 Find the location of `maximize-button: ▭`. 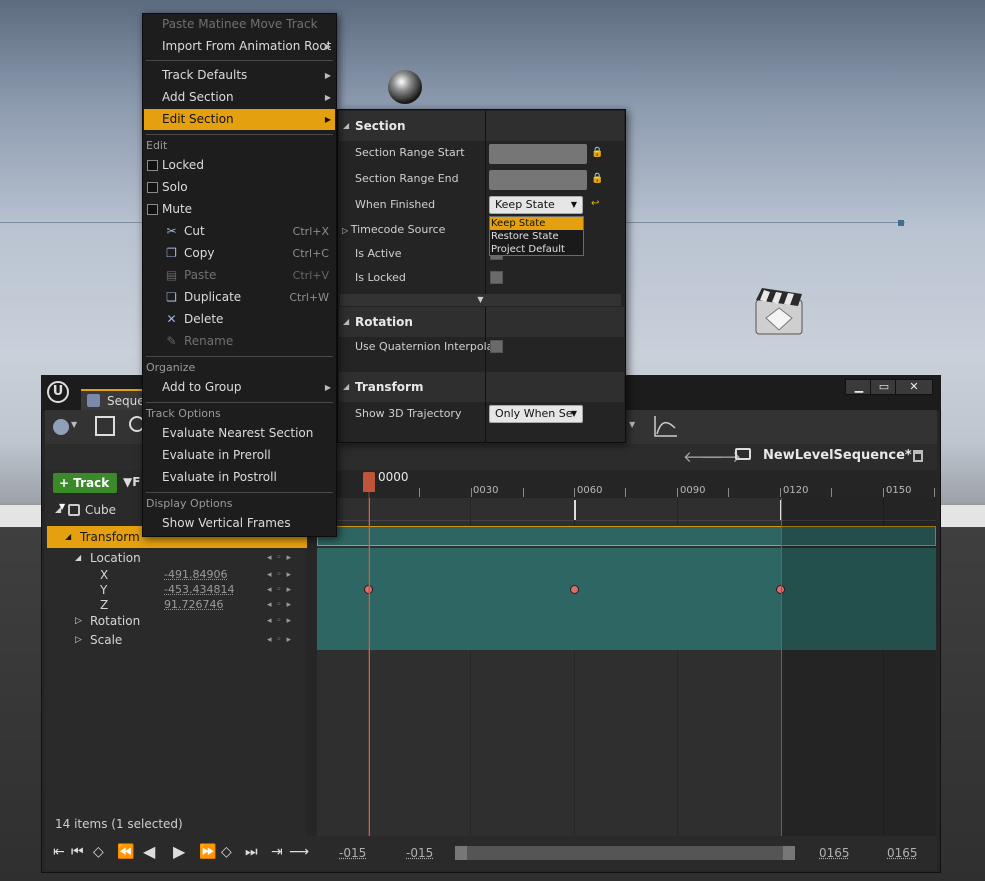

maximize-button: ▭ is located at coordinates (884, 387).